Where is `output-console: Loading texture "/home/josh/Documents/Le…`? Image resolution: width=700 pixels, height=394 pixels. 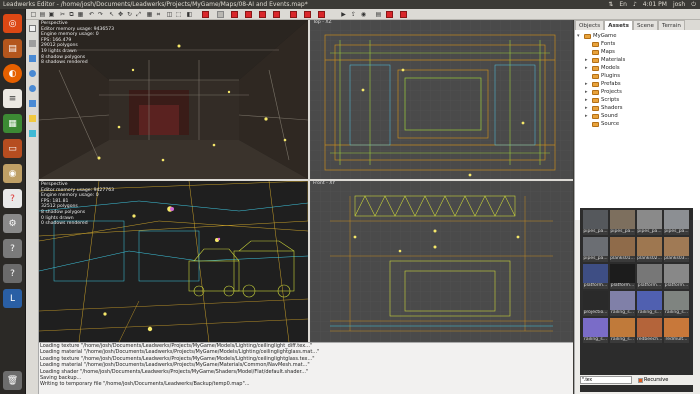
output-console: Loading texture "/home/josh/Documents/Le… is located at coordinates (306, 368).